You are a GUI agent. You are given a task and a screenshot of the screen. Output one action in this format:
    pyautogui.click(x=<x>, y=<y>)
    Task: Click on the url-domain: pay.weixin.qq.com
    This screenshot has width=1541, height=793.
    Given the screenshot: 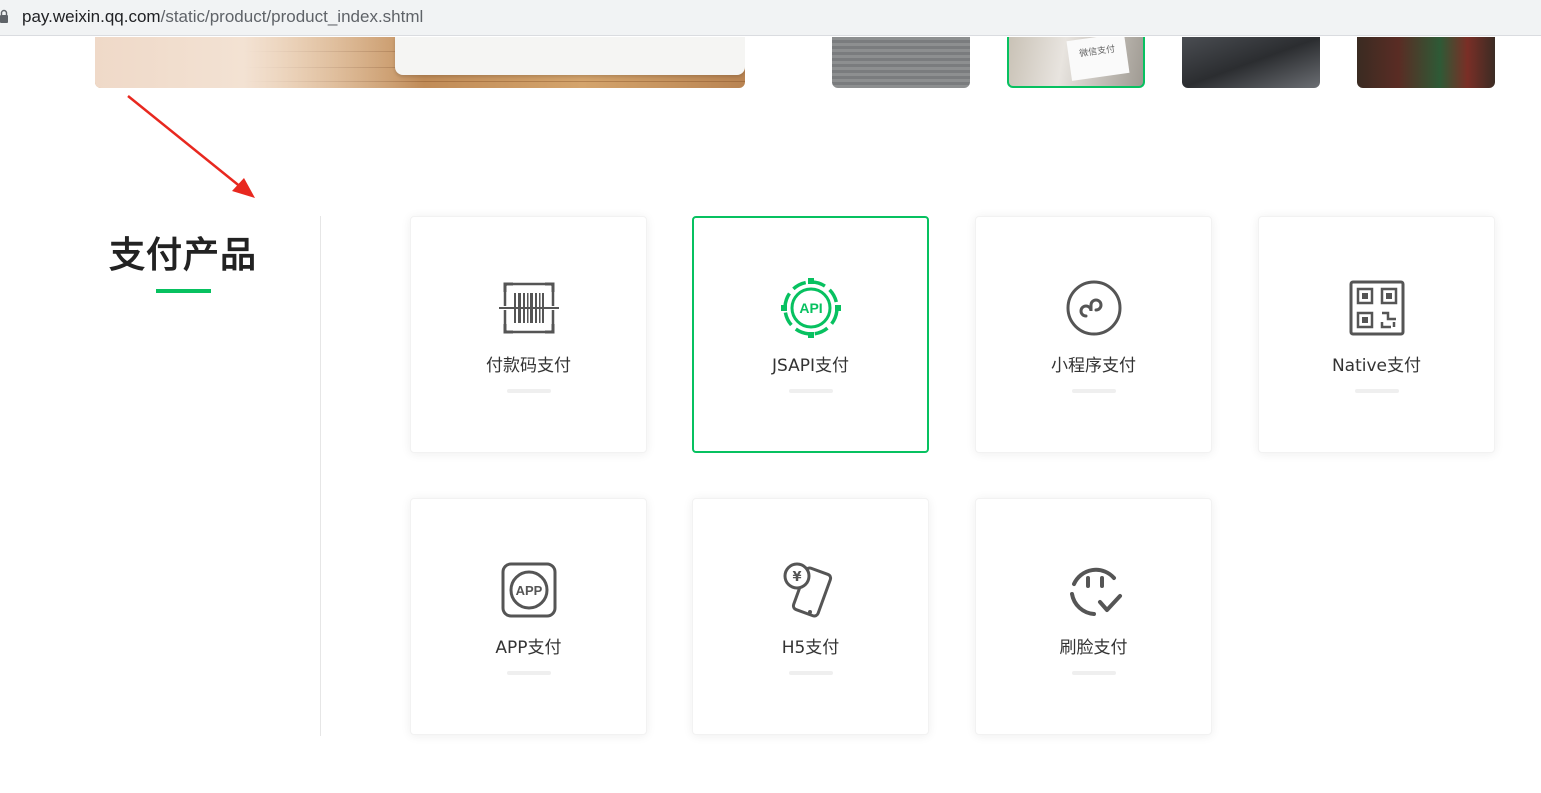 What is the action you would take?
    pyautogui.click(x=91, y=16)
    